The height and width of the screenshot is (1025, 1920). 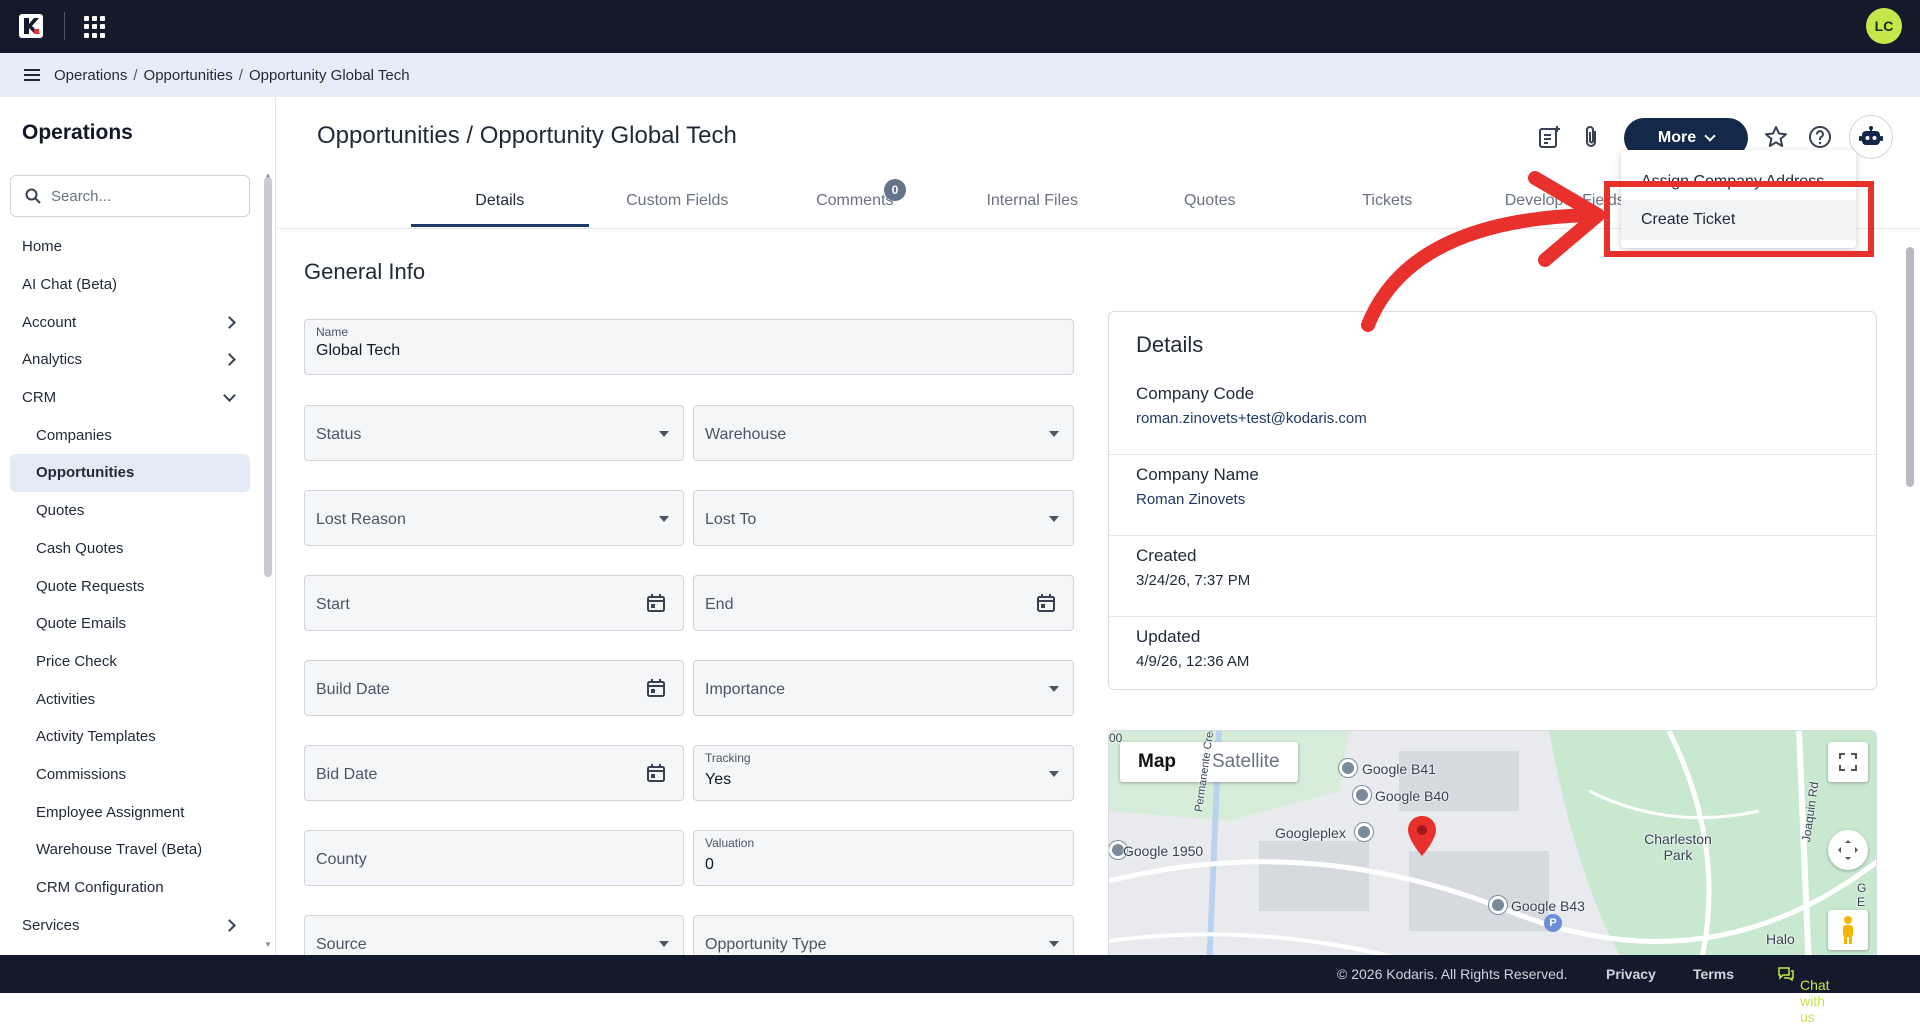 What do you see at coordinates (268, 944) in the screenshot?
I see `scroll-down-icon: ▼` at bounding box center [268, 944].